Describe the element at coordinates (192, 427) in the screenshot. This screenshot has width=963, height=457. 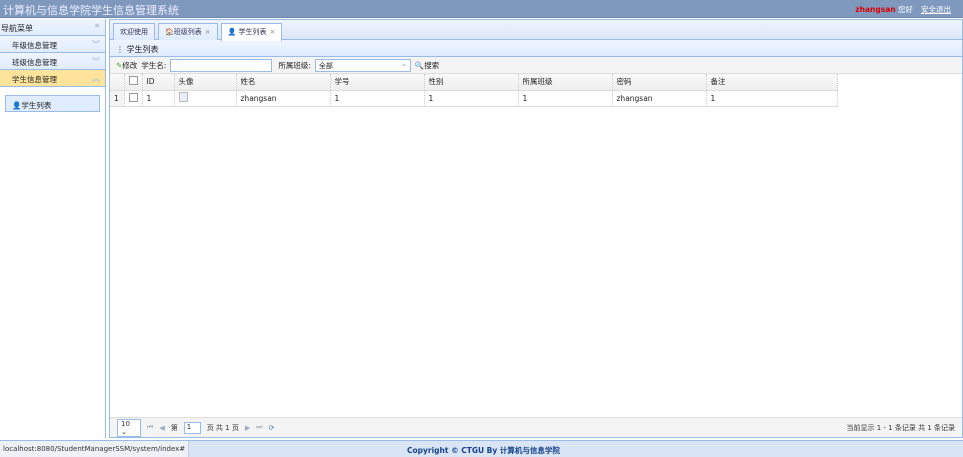
I see `page-input: 1` at that location.